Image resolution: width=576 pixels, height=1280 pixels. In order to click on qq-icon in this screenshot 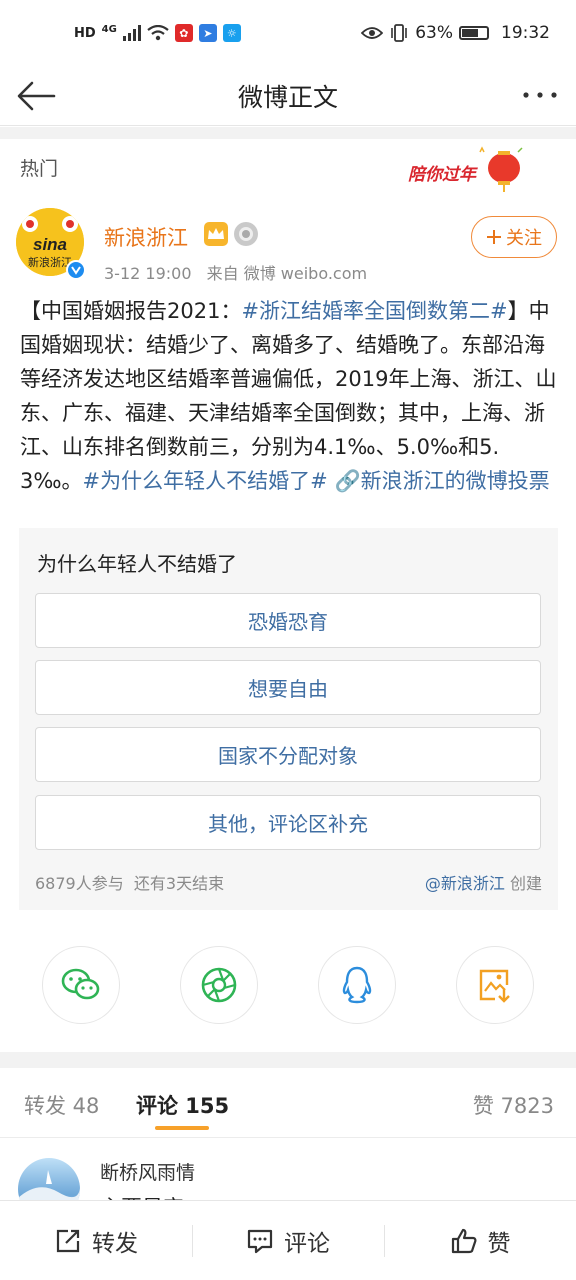, I will do `click(357, 985)`.